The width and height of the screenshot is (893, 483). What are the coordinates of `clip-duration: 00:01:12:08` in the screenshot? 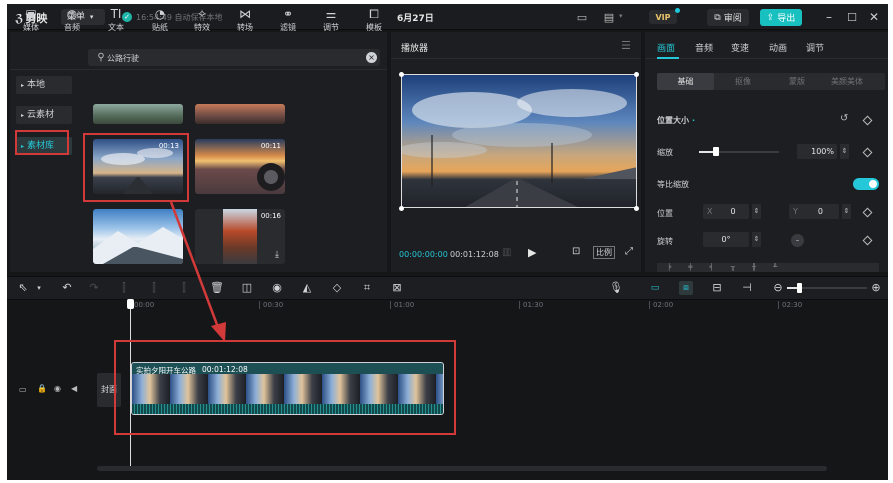 It's located at (225, 369).